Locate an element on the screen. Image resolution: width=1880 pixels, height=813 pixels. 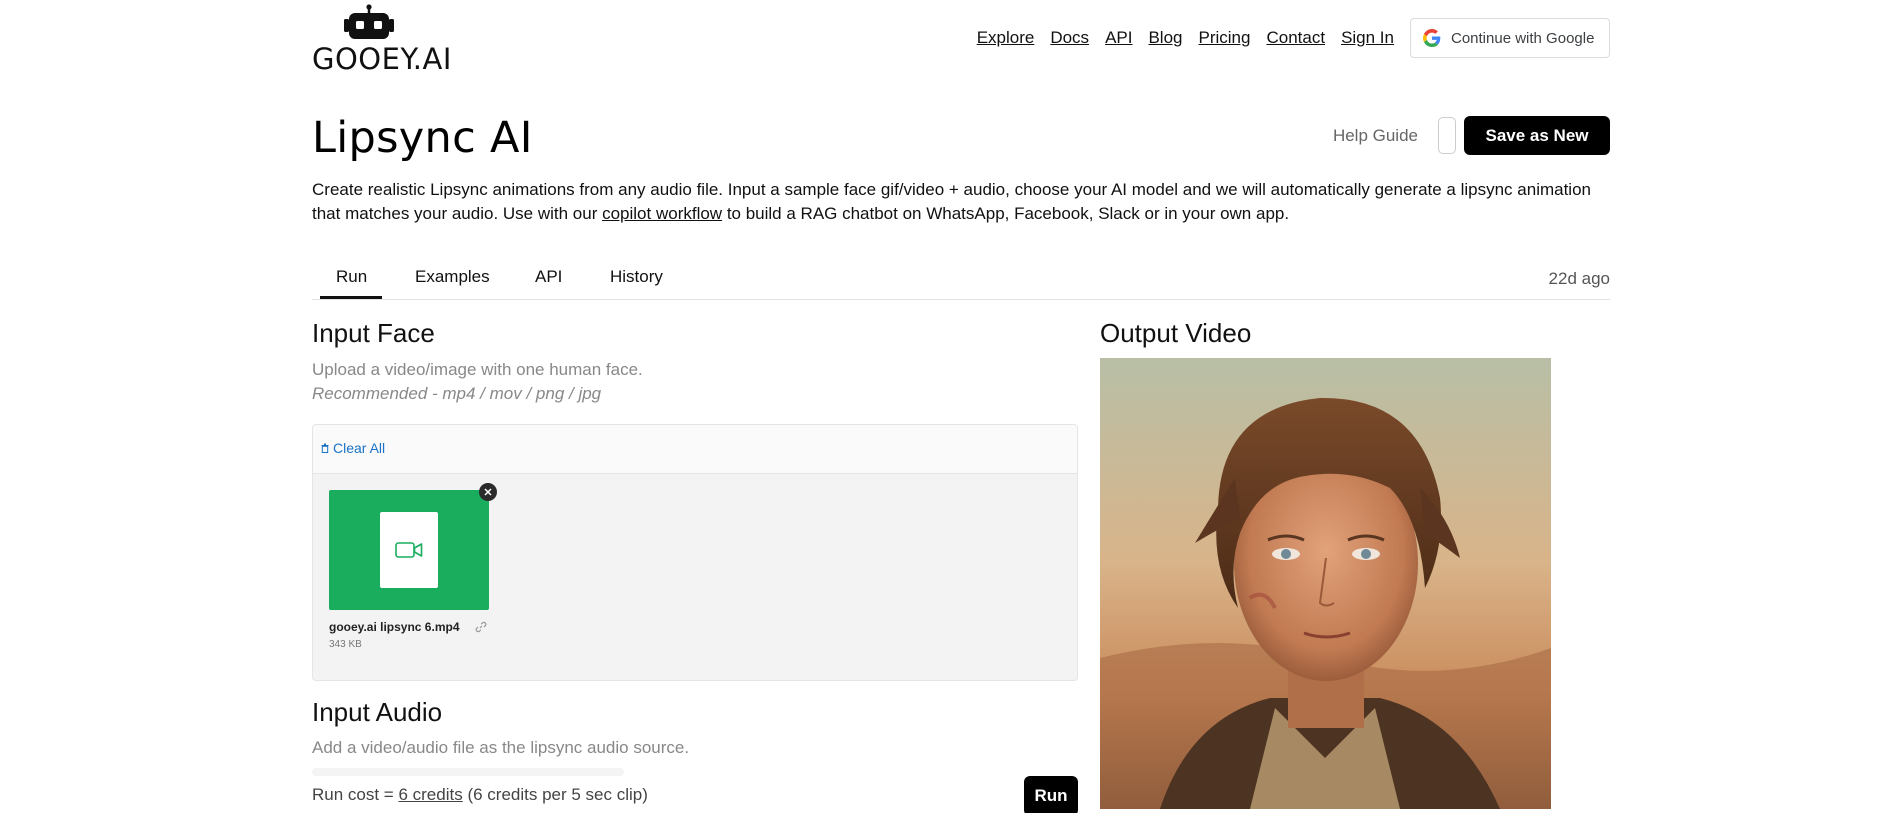
run-button: Run is located at coordinates (1051, 794).